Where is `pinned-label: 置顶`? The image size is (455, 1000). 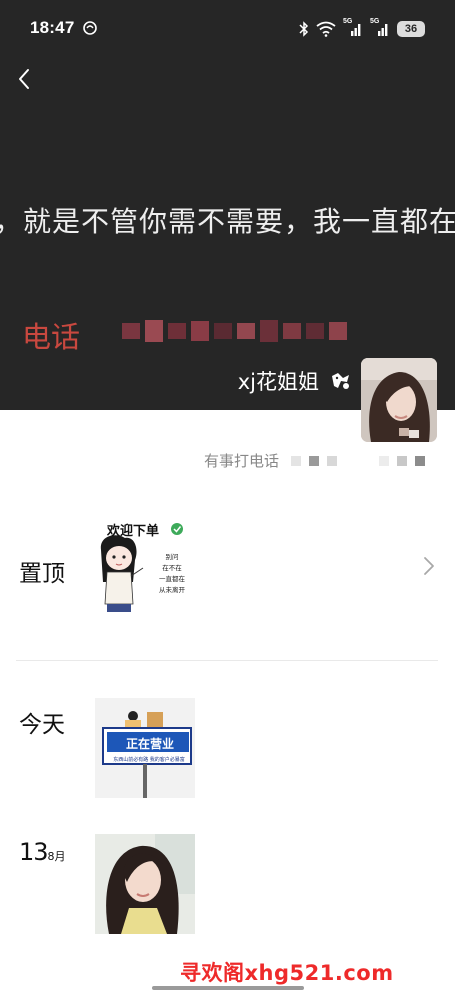
pinned-label: 置顶 is located at coordinates (42, 574).